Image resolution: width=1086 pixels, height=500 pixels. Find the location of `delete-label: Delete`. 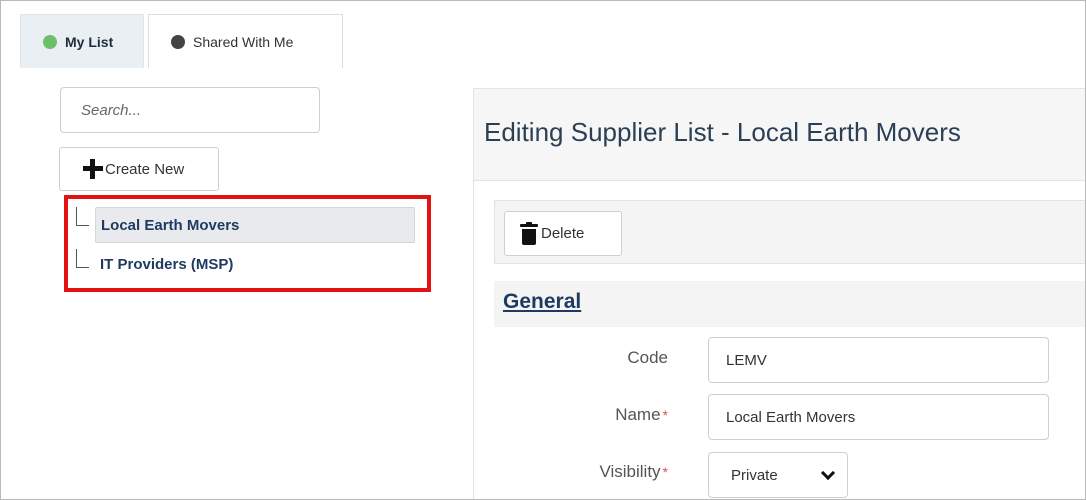

delete-label: Delete is located at coordinates (563, 233).